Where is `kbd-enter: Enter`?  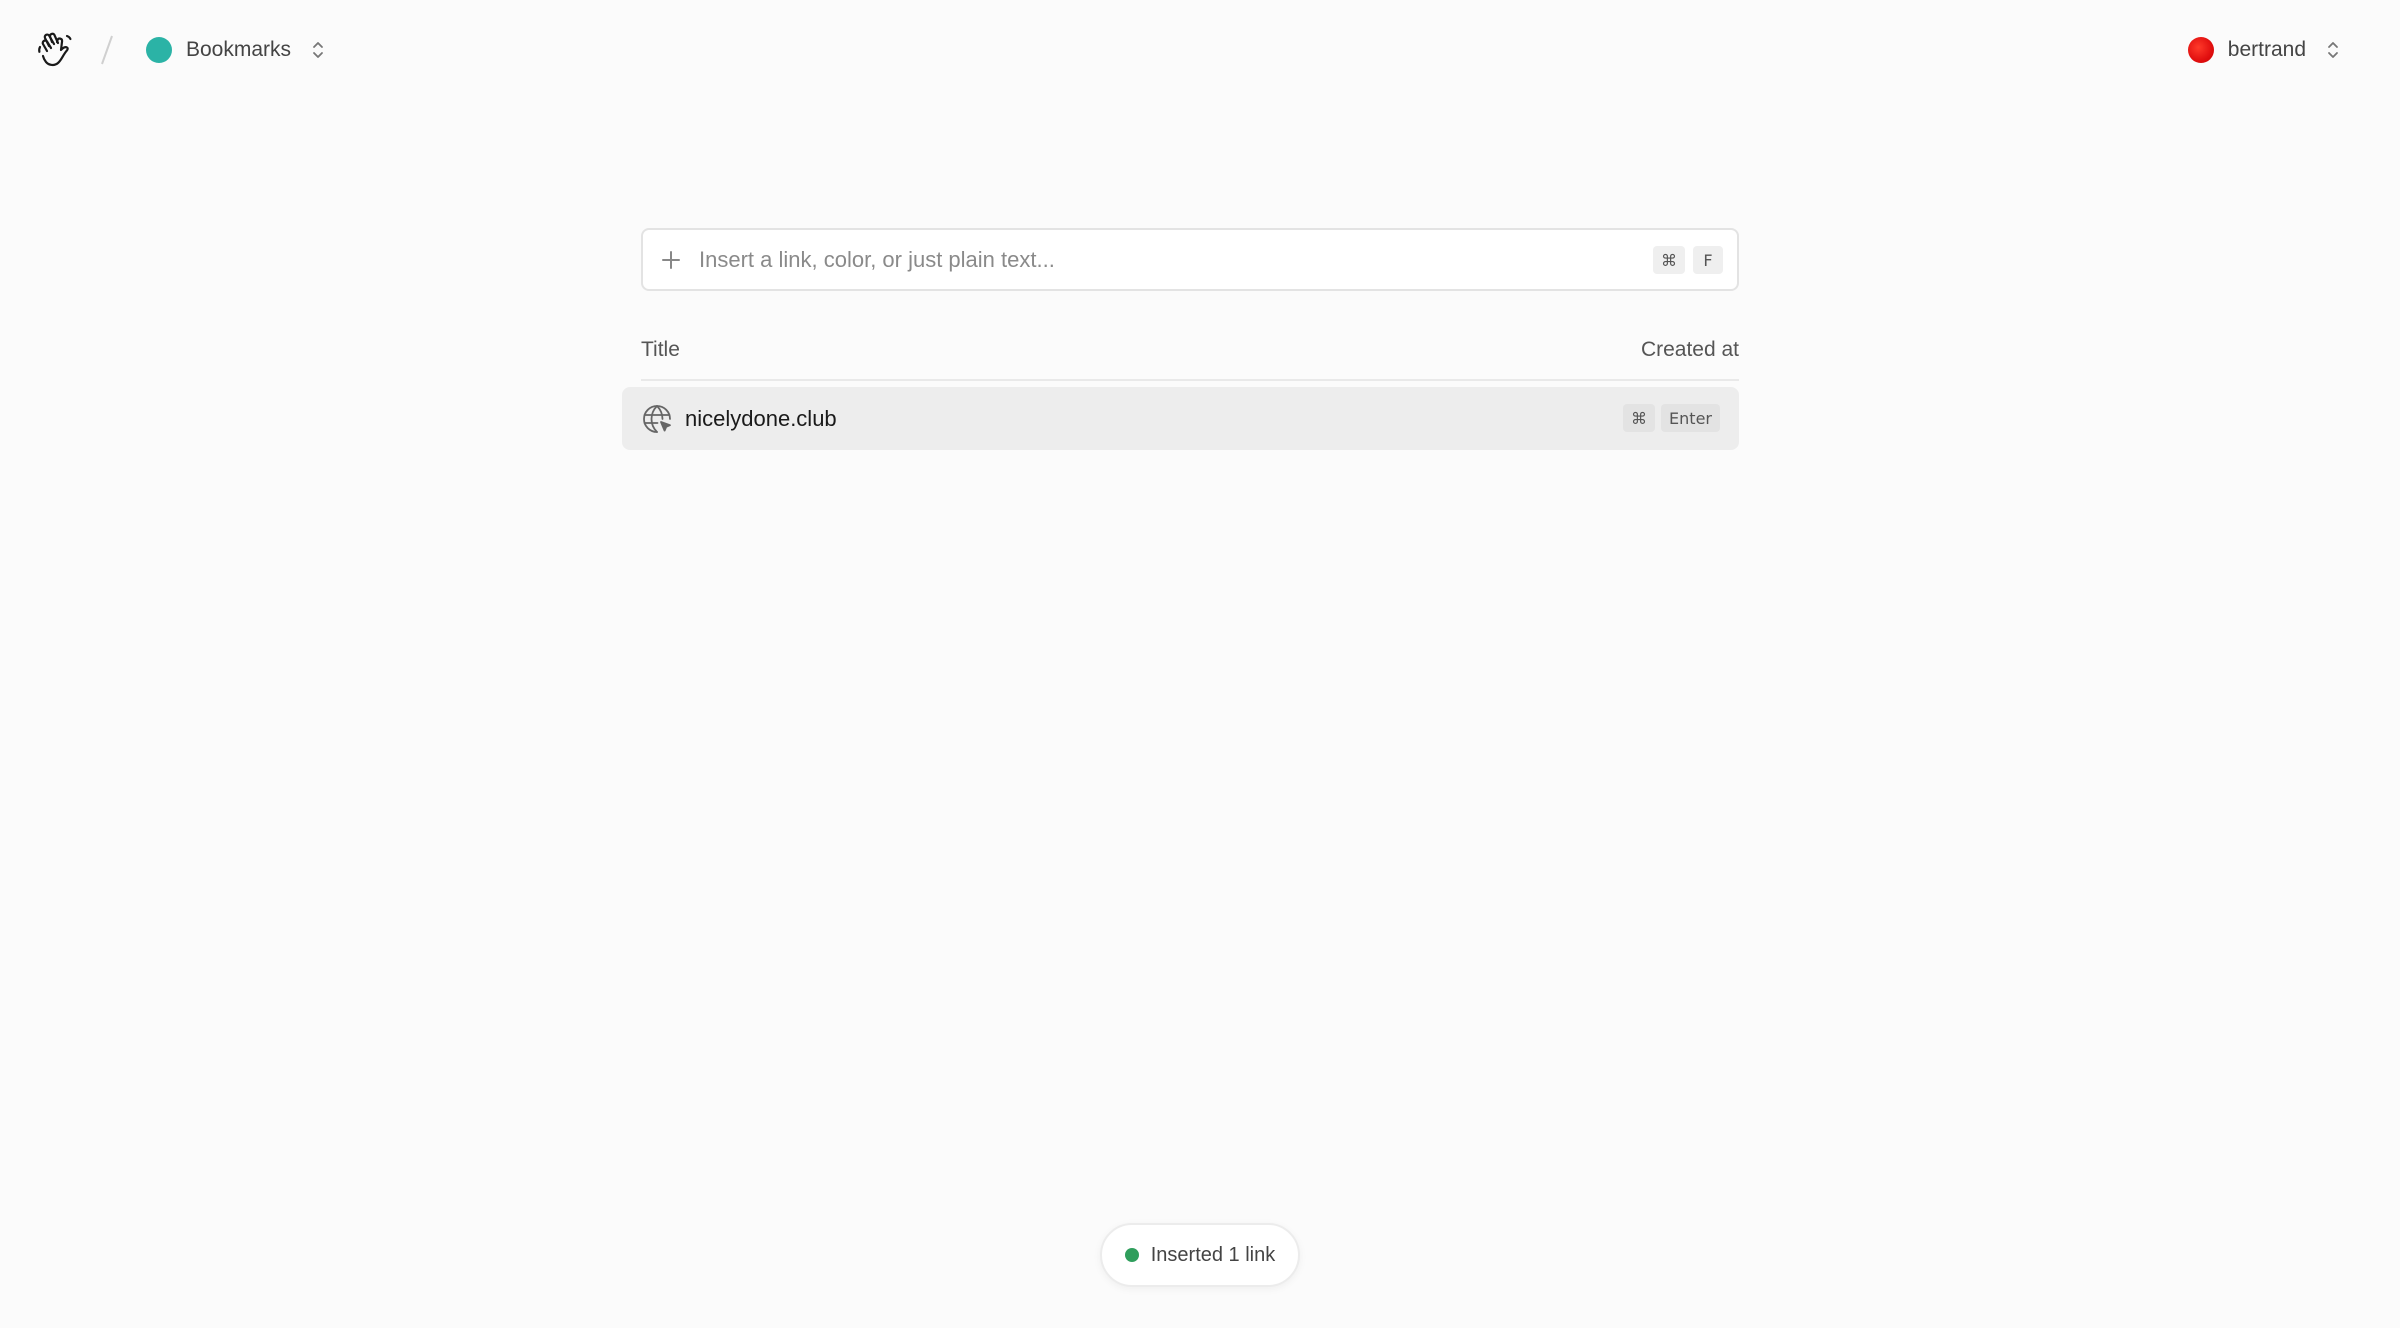 kbd-enter: Enter is located at coordinates (1690, 418).